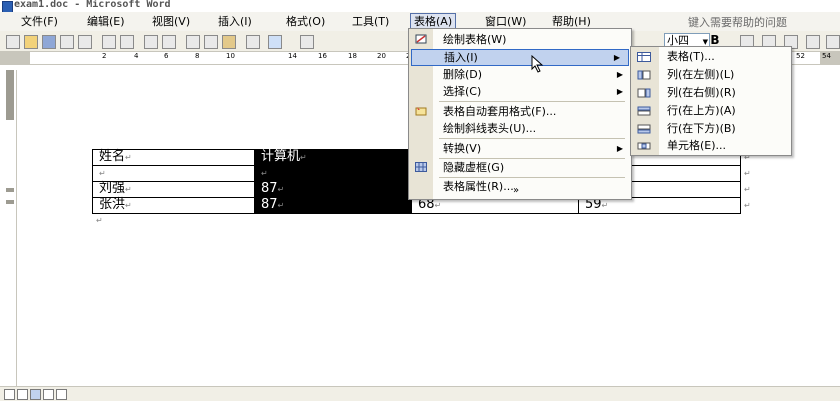 The height and width of the screenshot is (401, 840). What do you see at coordinates (169, 42) in the screenshot?
I see `research-icon` at bounding box center [169, 42].